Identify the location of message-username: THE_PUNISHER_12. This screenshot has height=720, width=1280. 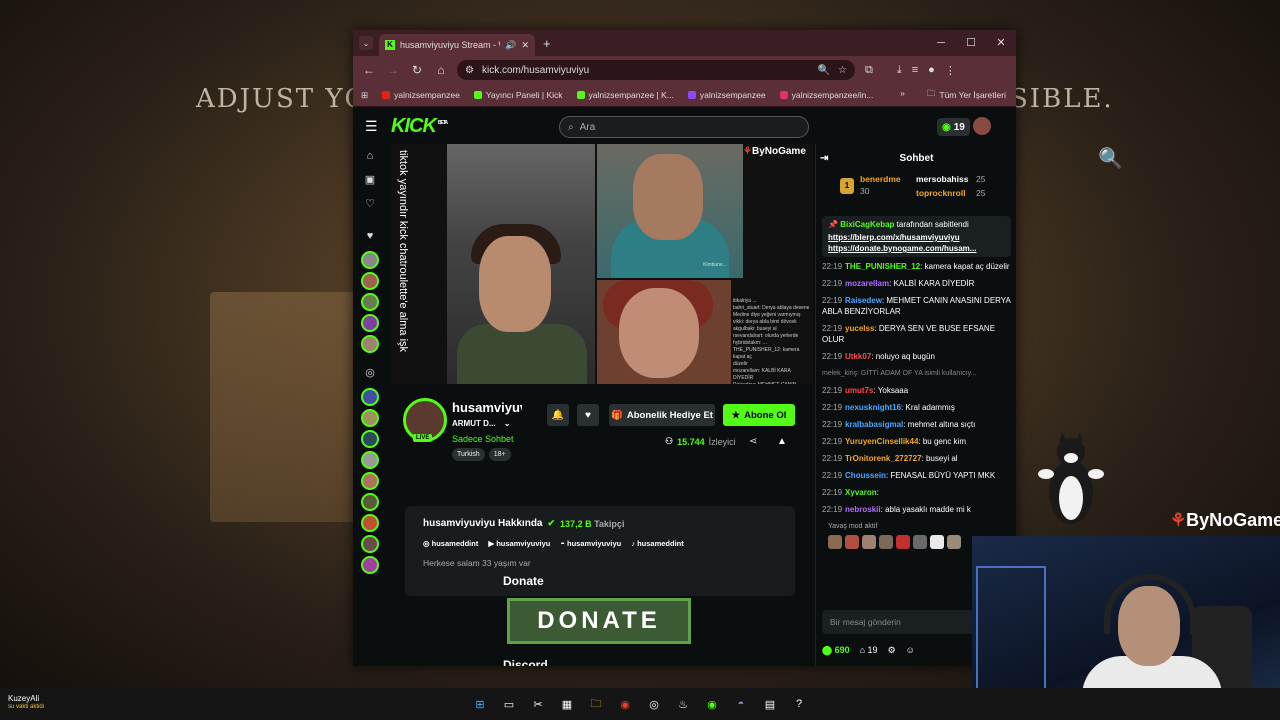
(882, 266).